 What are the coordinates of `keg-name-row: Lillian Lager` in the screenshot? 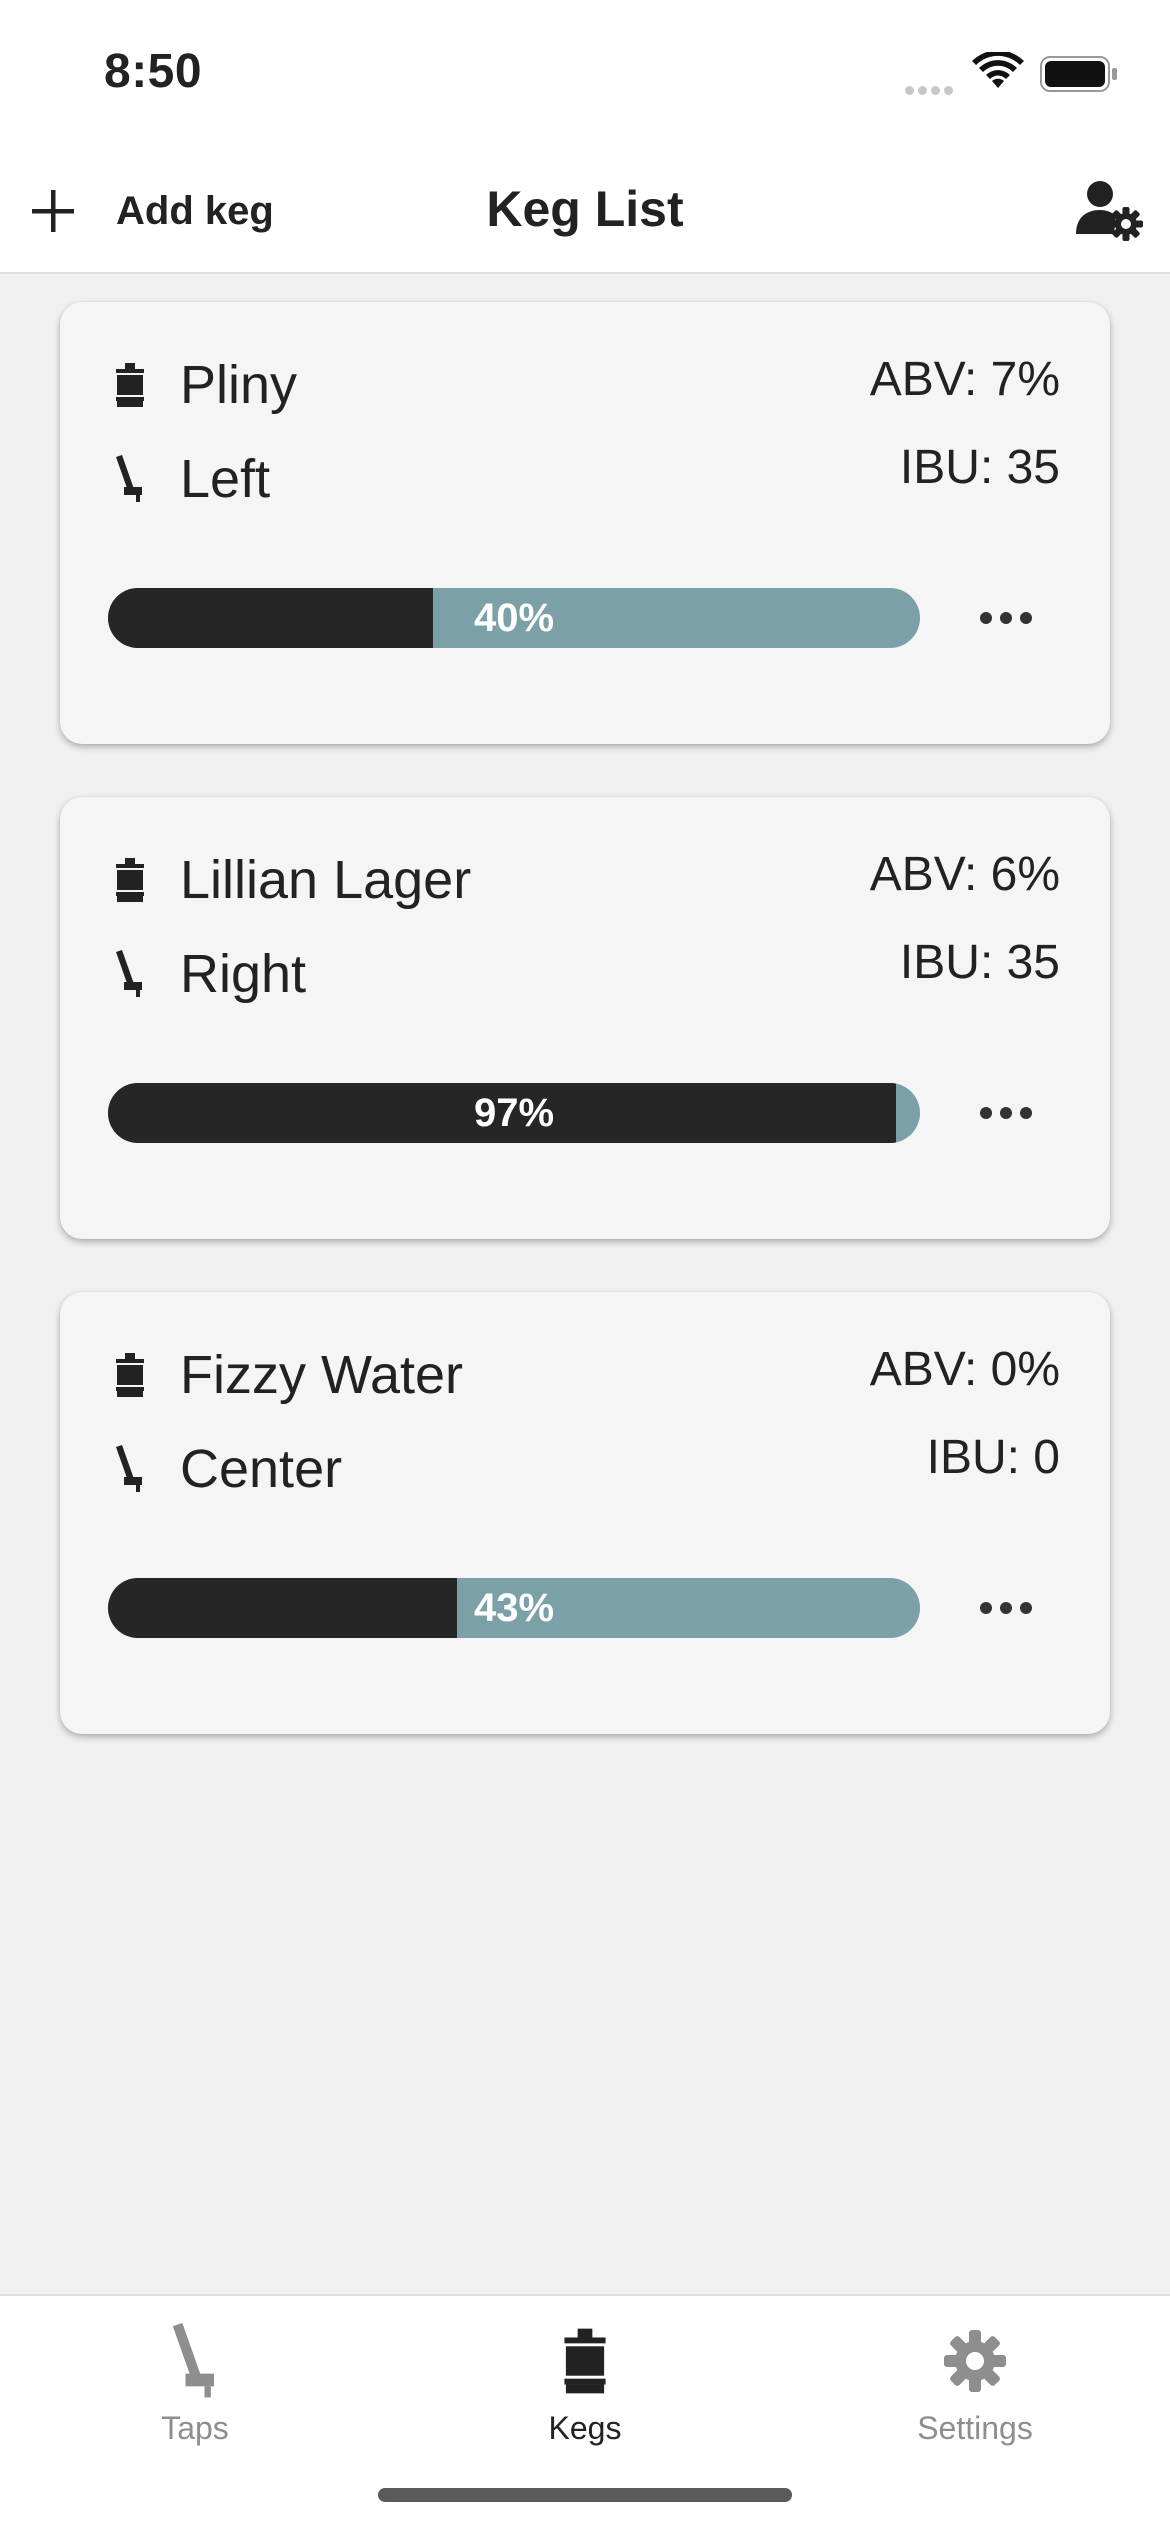 It's located at (290, 880).